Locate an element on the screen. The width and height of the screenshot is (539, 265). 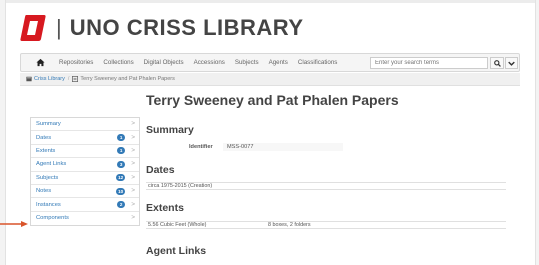
sidebar-item-label: Dates is located at coordinates (44, 137).